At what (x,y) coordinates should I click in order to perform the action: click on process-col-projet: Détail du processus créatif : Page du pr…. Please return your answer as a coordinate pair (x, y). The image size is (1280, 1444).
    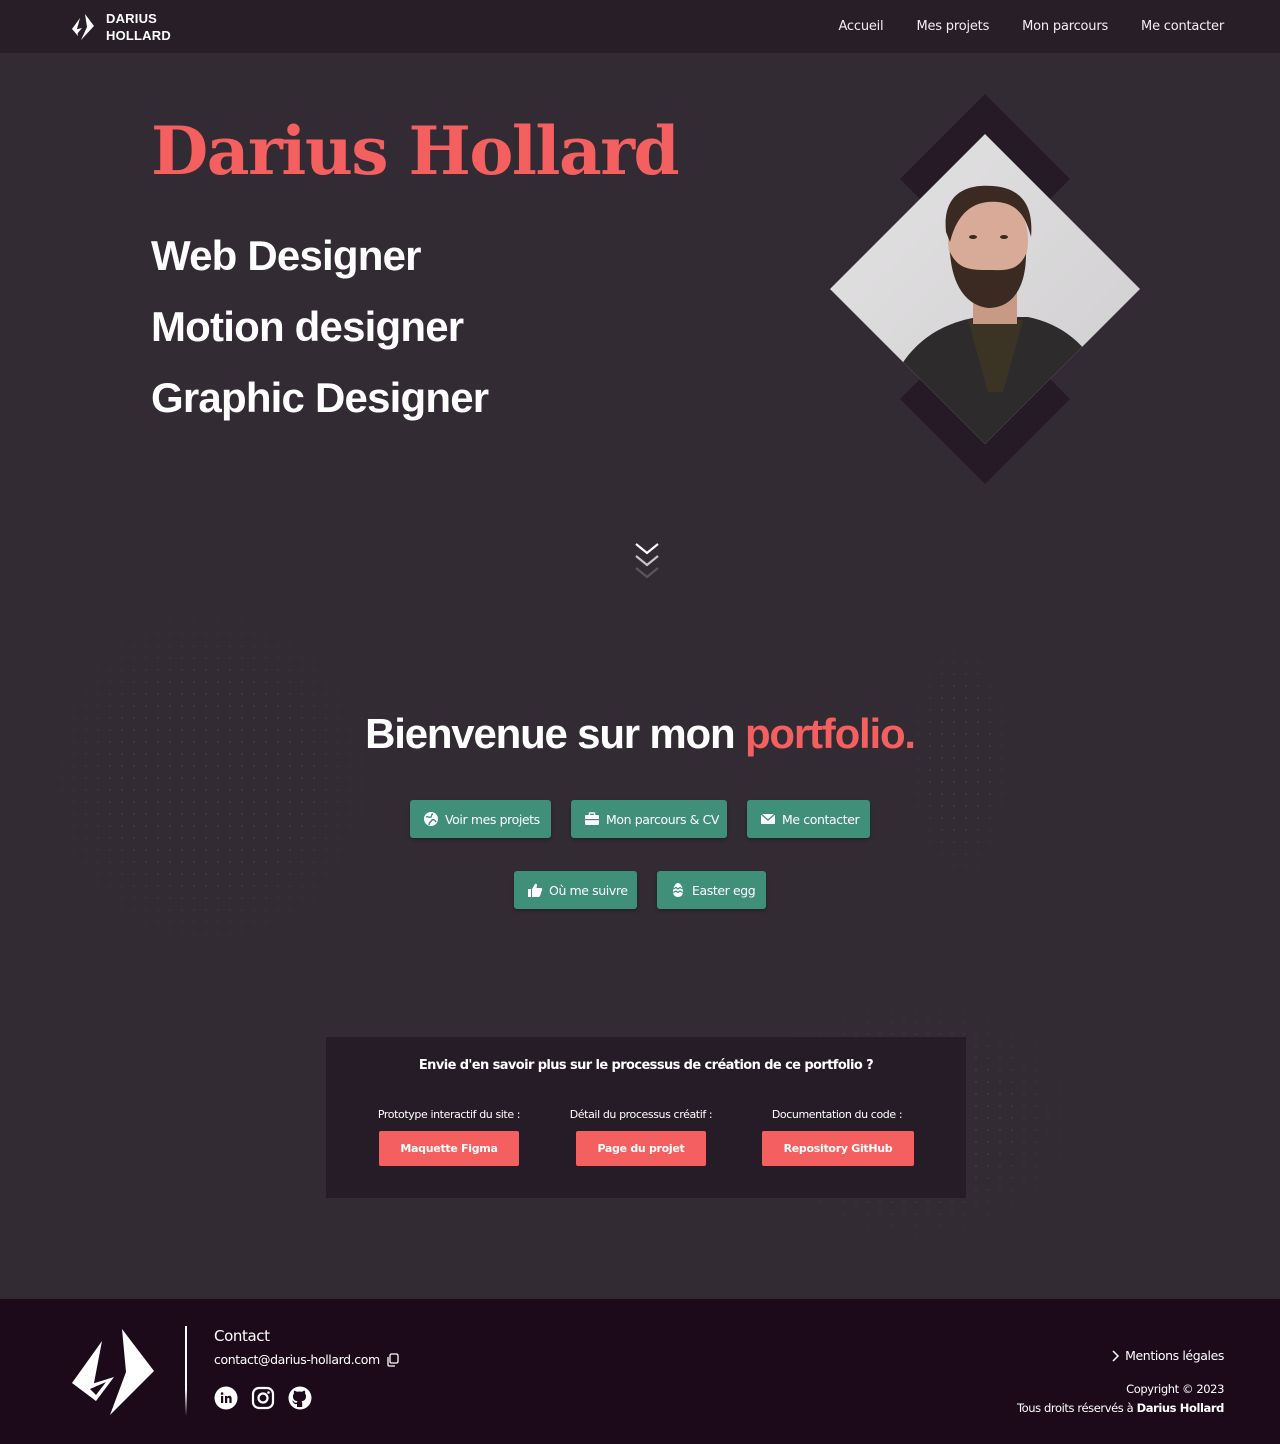
    Looking at the image, I should click on (641, 1137).